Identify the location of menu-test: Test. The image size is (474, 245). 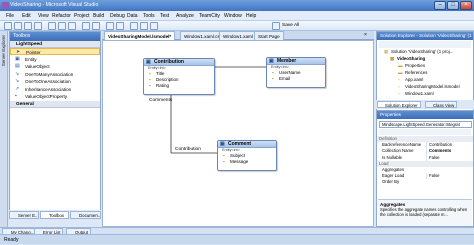
(164, 16).